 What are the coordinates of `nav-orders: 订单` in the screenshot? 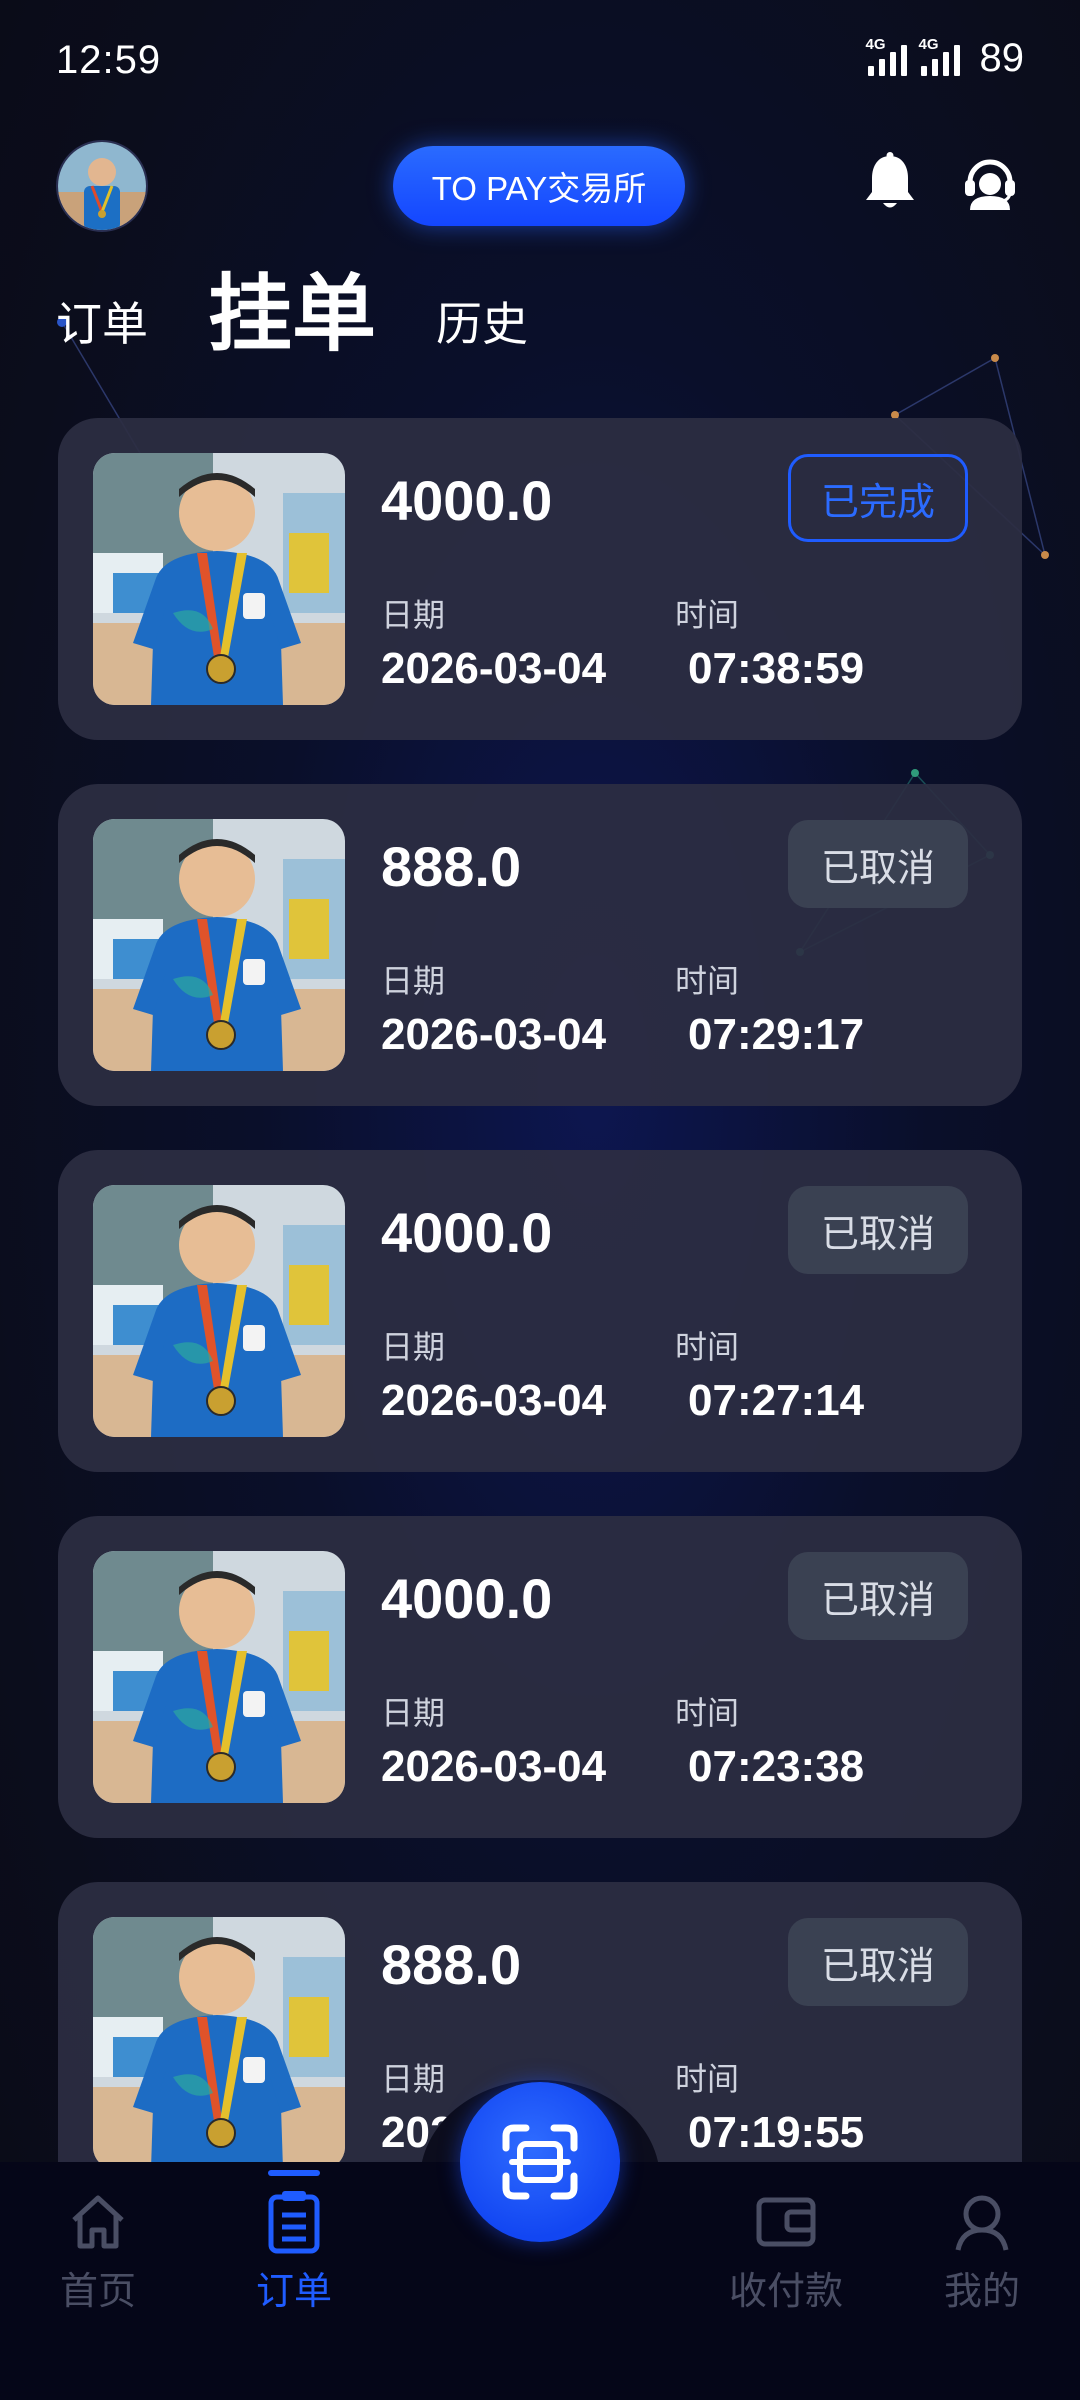 It's located at (294, 2242).